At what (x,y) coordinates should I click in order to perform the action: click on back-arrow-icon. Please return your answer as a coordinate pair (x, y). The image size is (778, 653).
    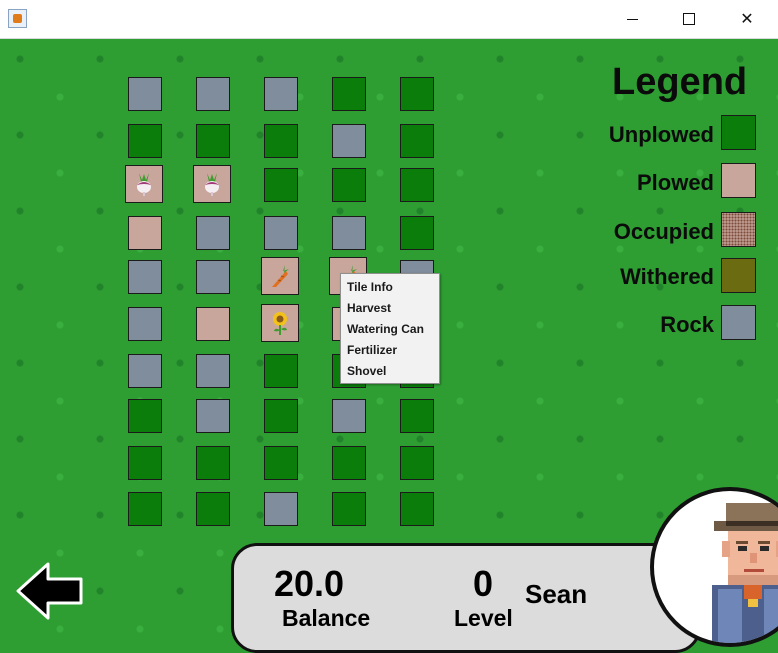
    Looking at the image, I should click on (49, 591).